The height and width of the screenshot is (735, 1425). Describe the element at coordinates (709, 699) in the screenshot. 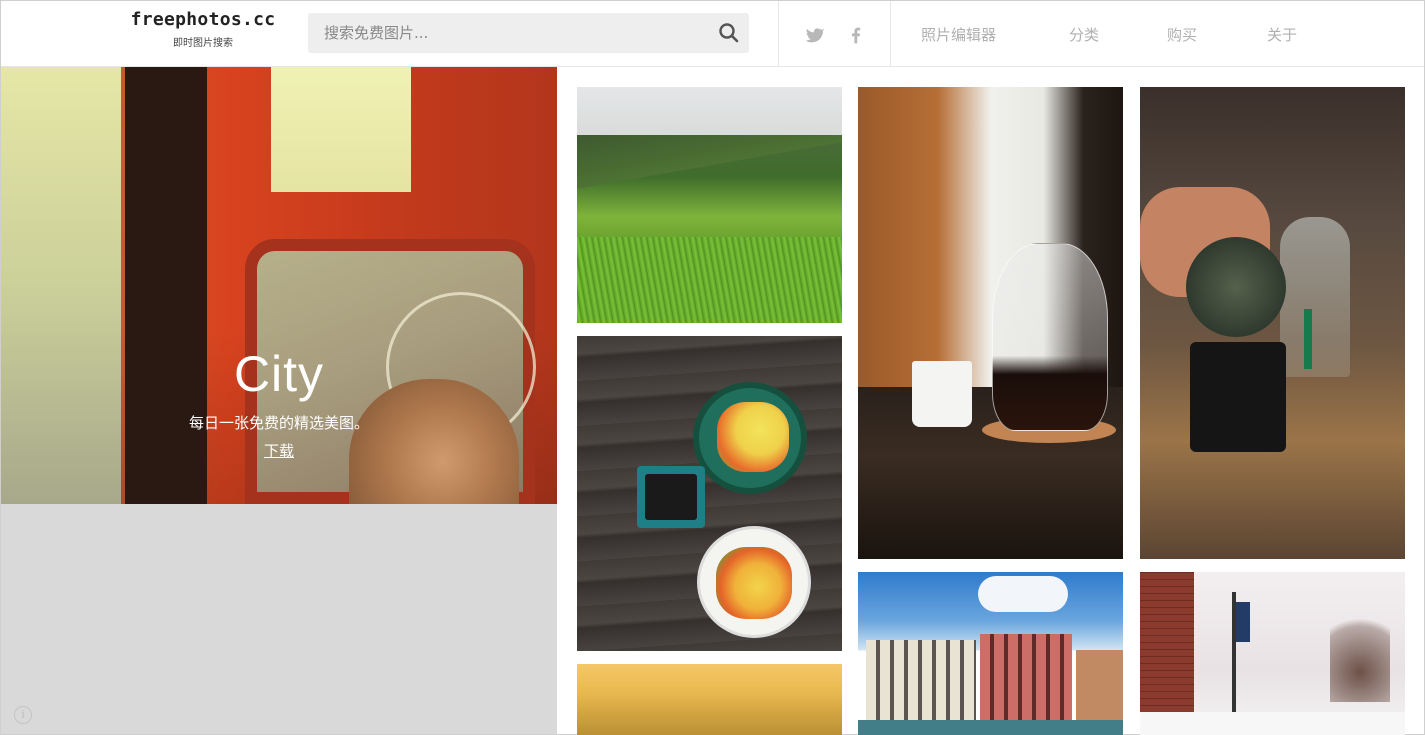

I see `photo-tile-sunset` at that location.